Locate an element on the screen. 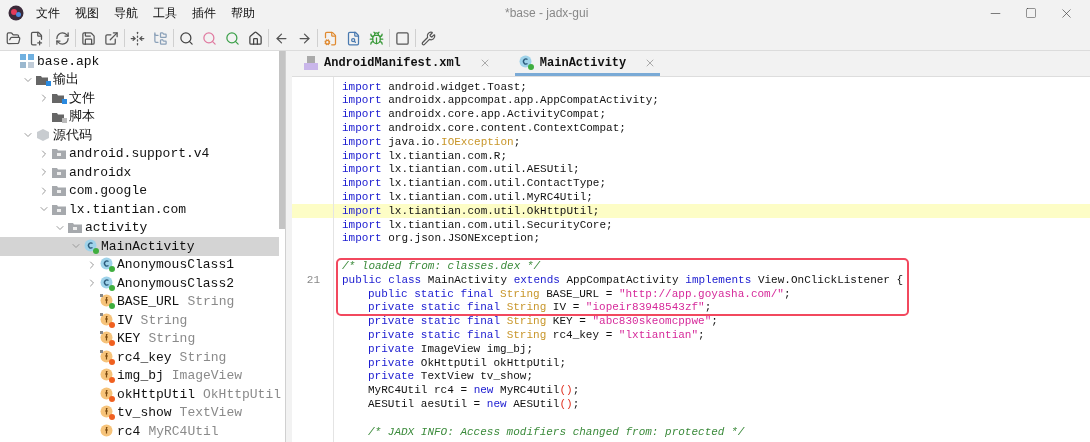 The width and height of the screenshot is (1090, 442). code-line: import lx.tiantian.com.R; is located at coordinates (425, 156).